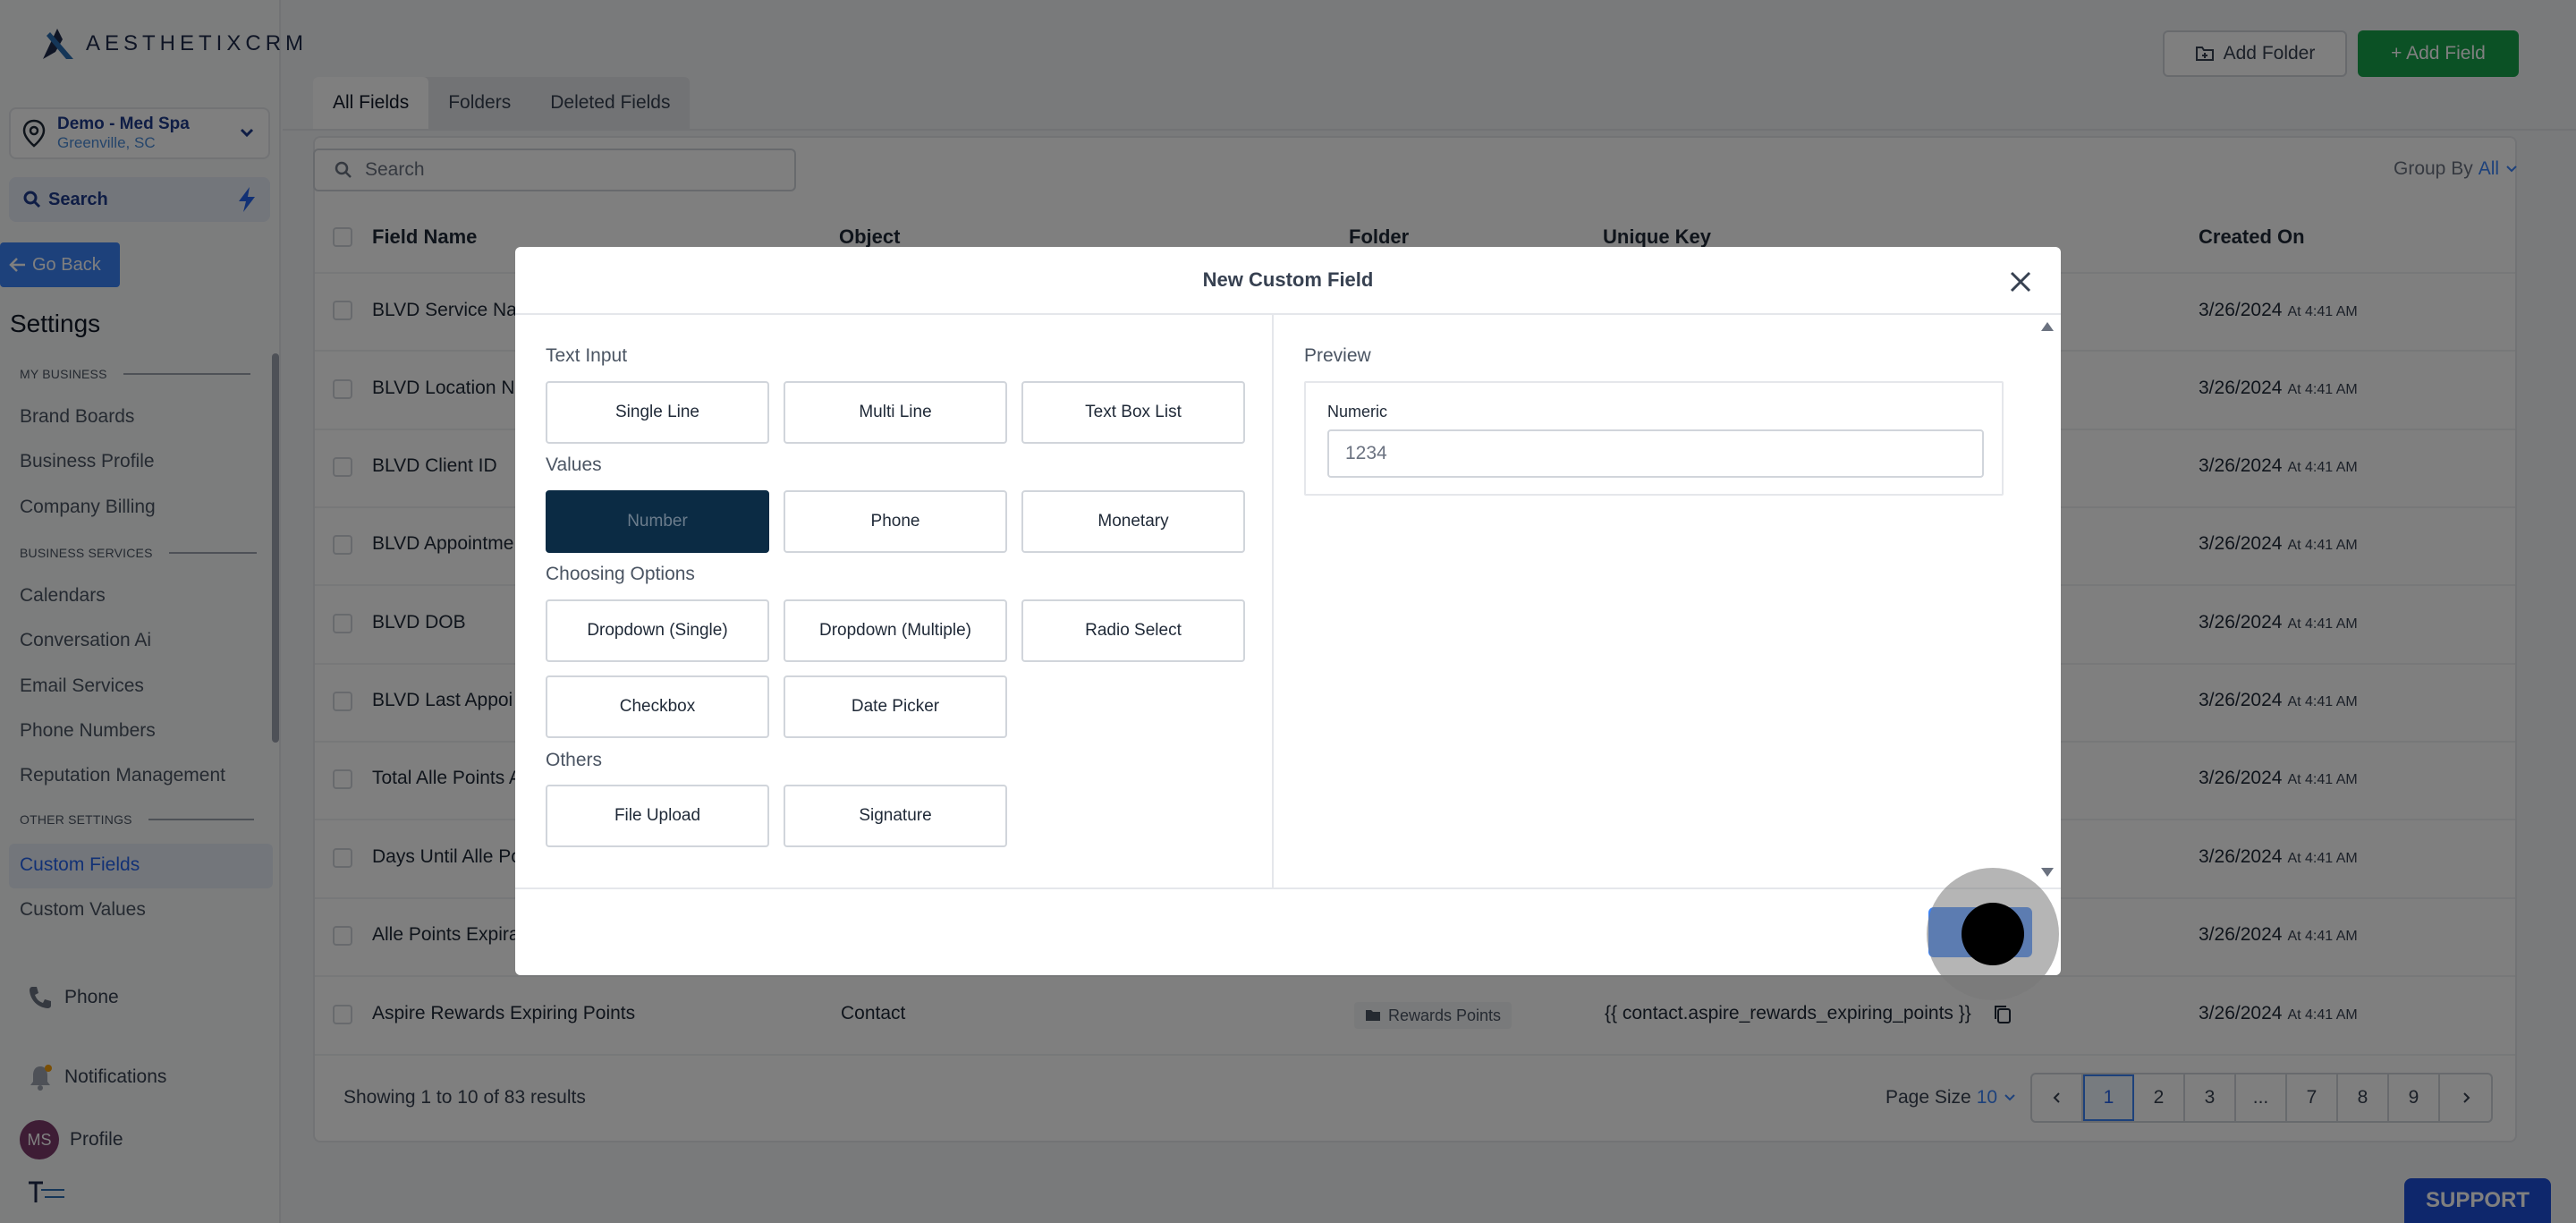  I want to click on option-multi-line: Multi Line, so click(895, 412).